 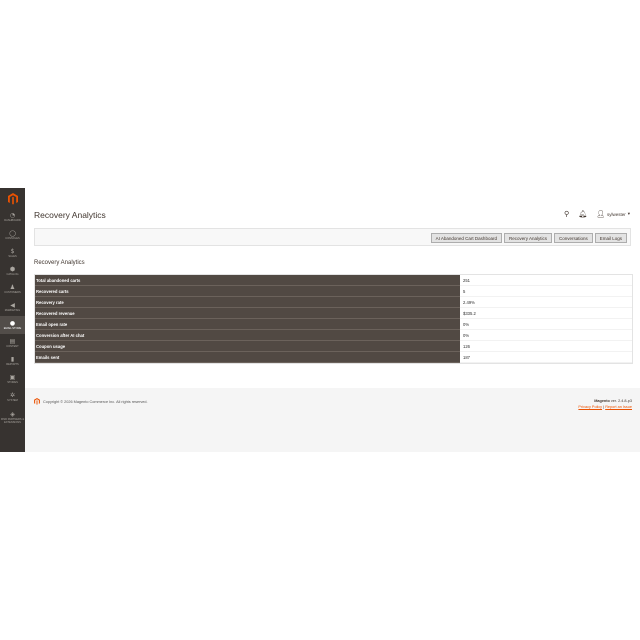 What do you see at coordinates (546, 357) in the screenshot?
I see `stat-value: 187` at bounding box center [546, 357].